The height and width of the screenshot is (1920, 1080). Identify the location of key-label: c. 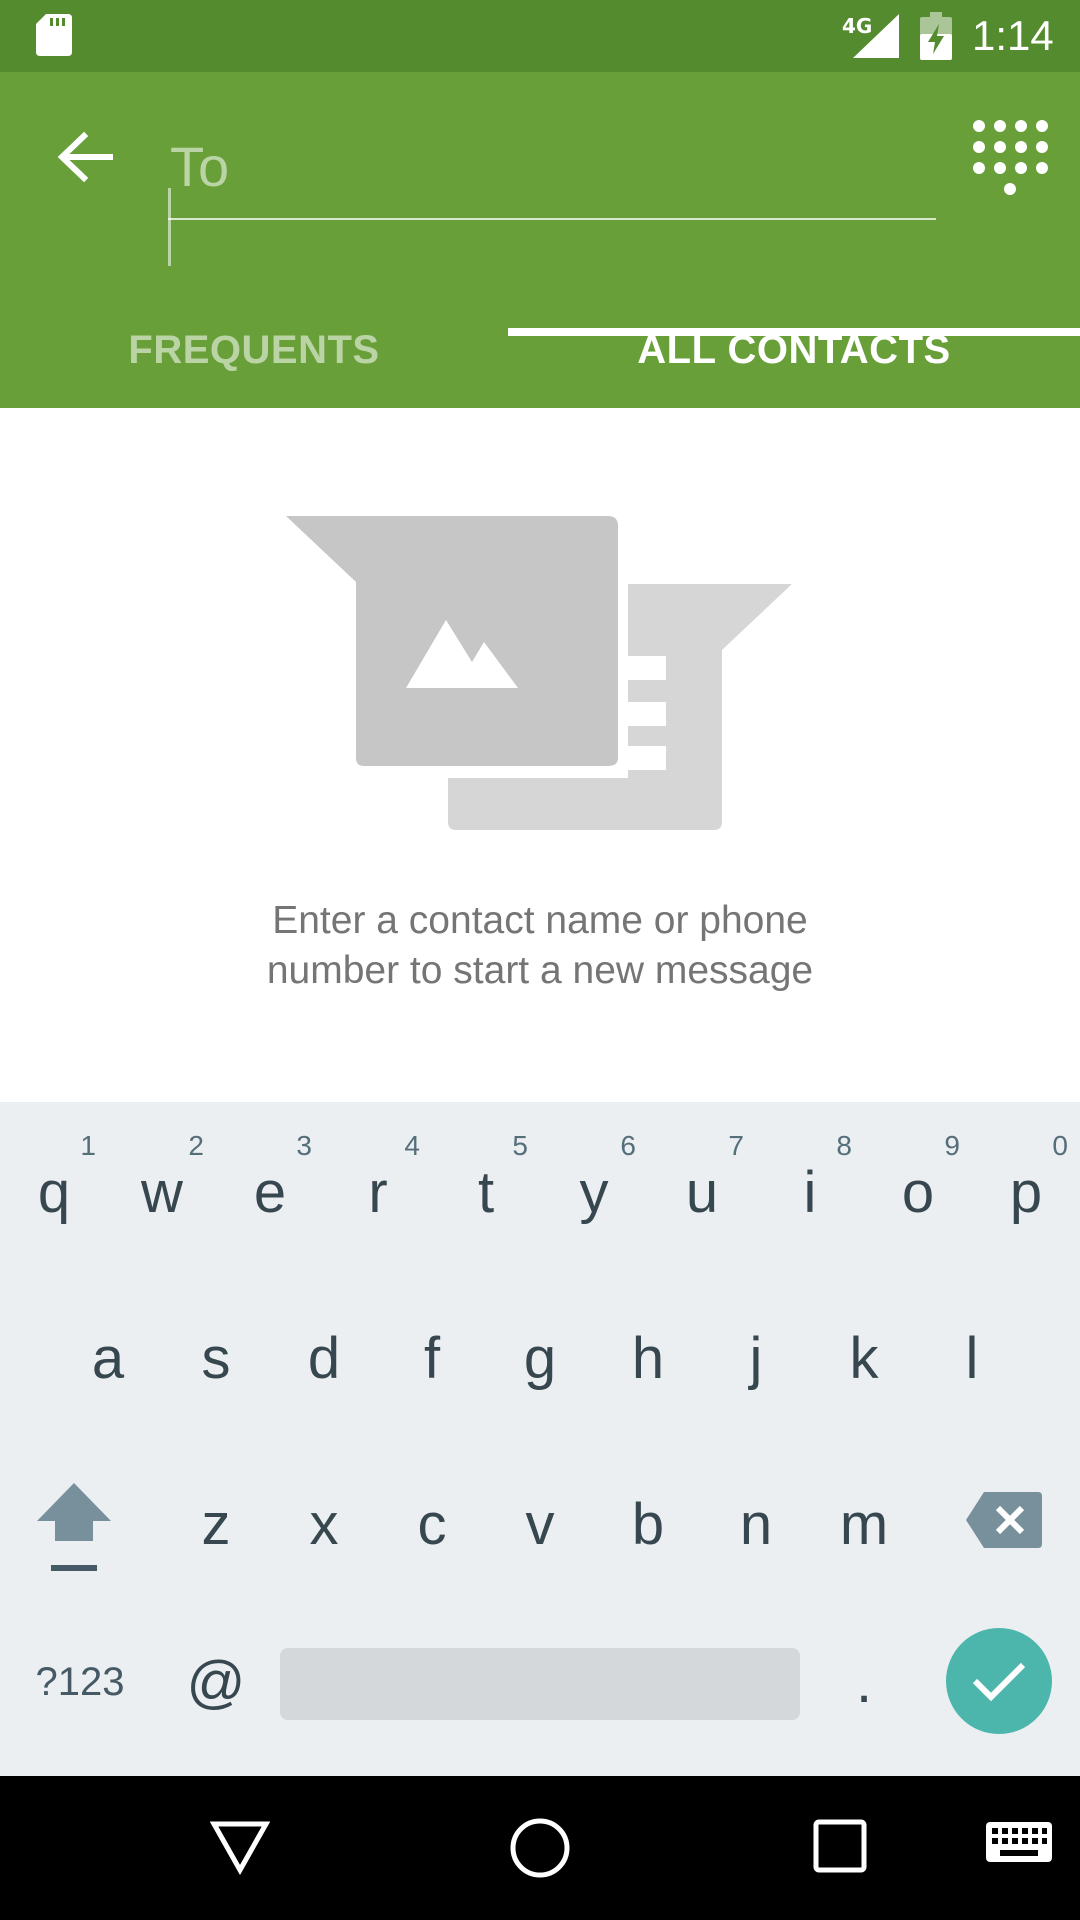
(432, 1524).